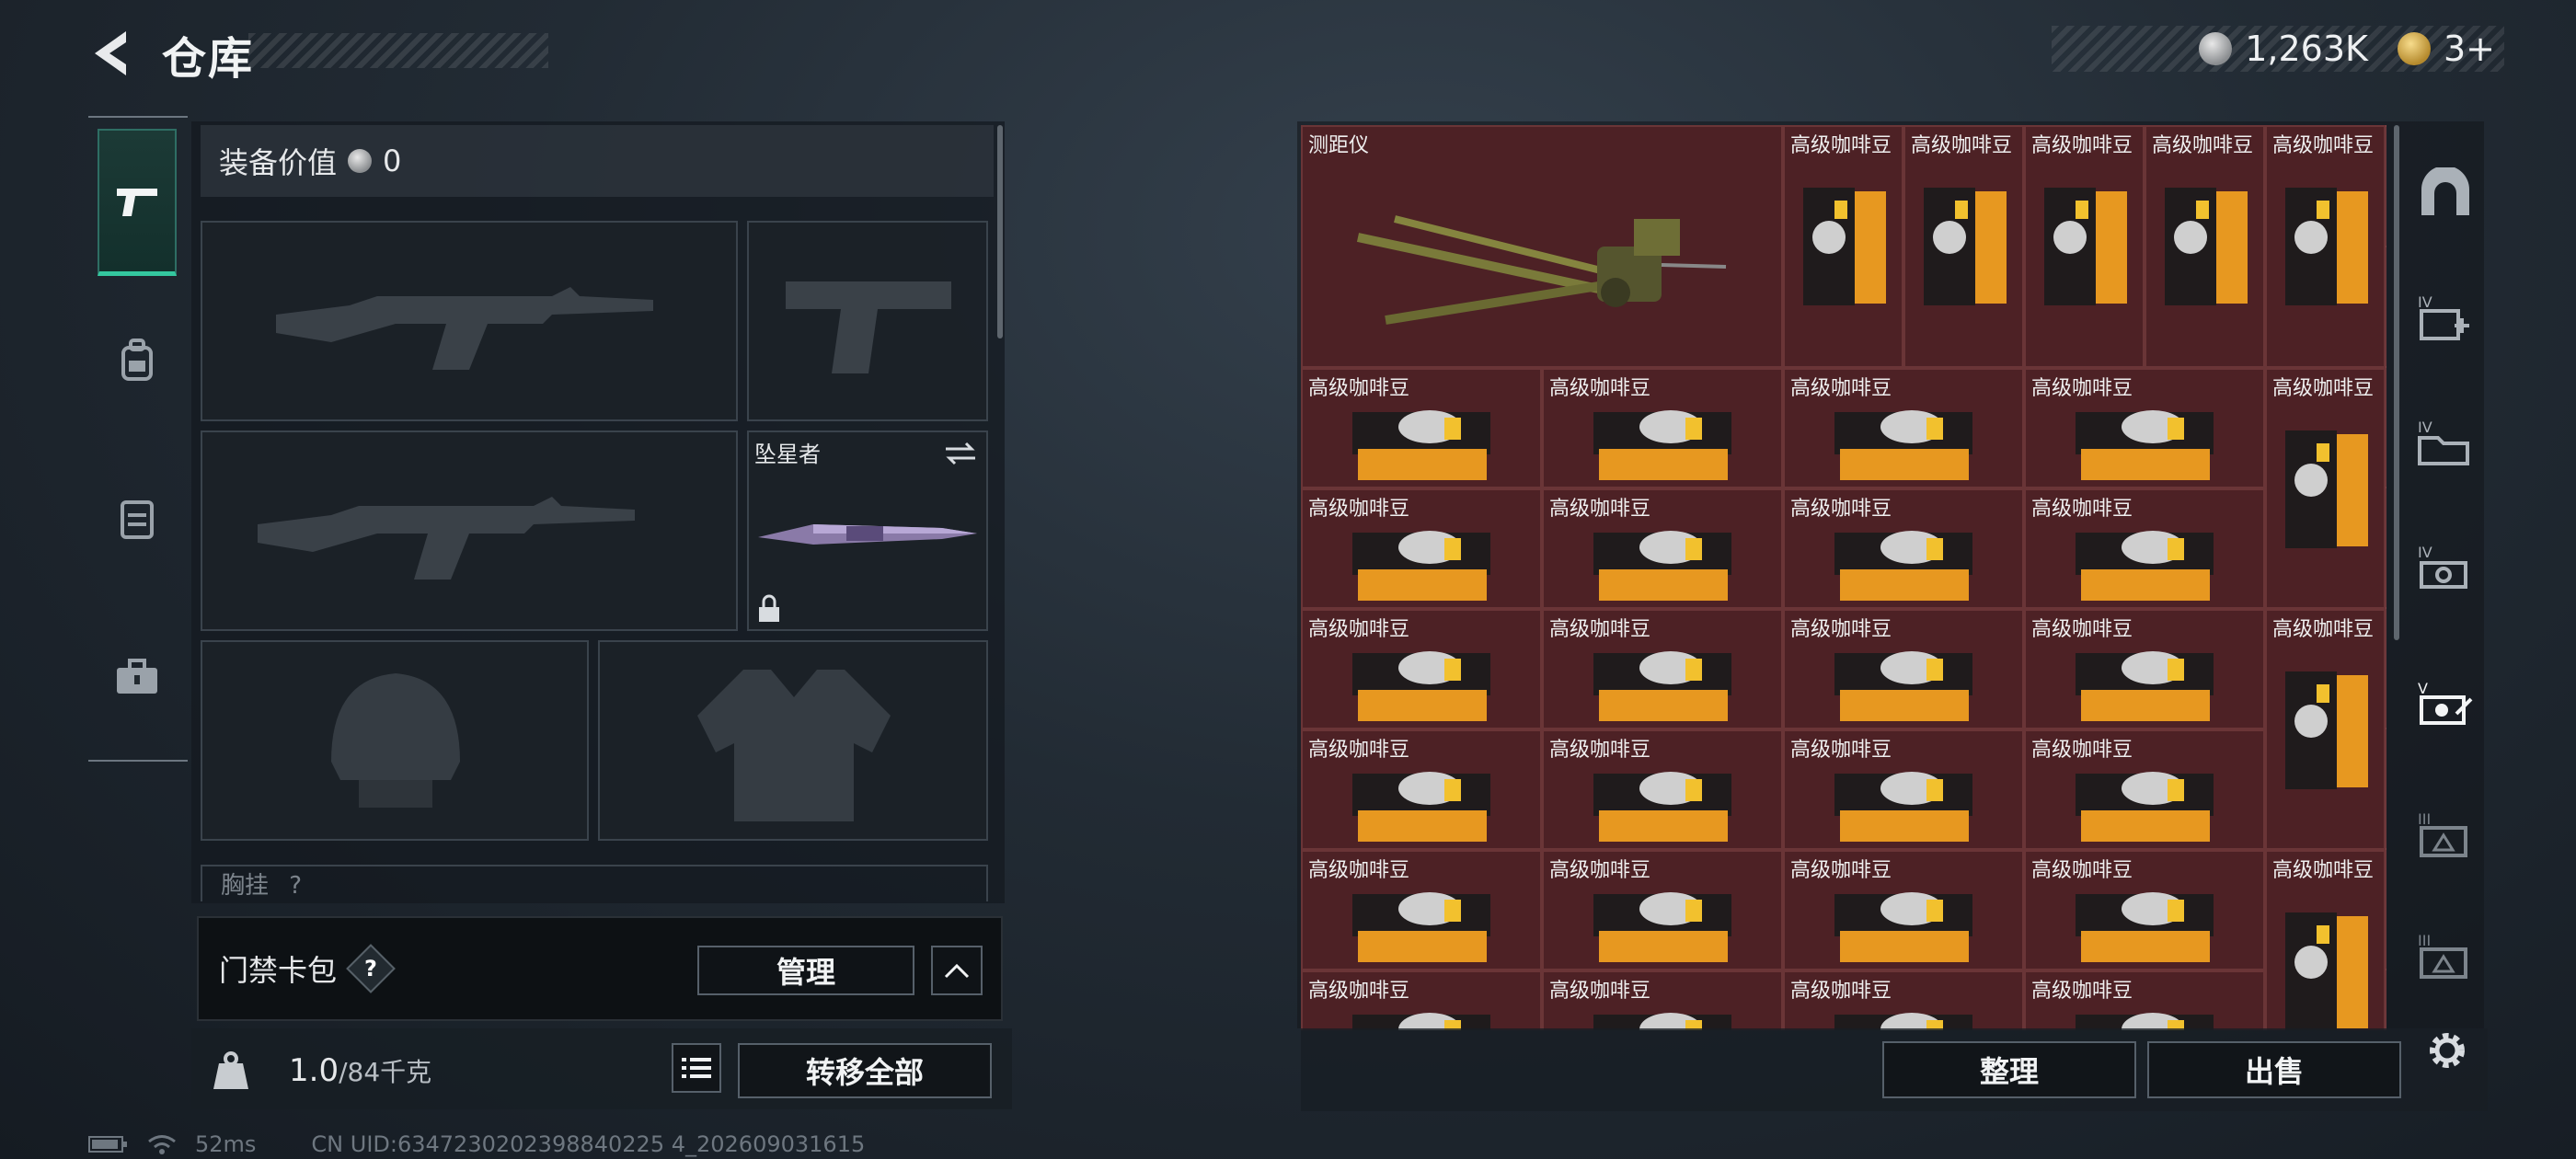 This screenshot has width=2576, height=1159. I want to click on tab-backpack, so click(137, 360).